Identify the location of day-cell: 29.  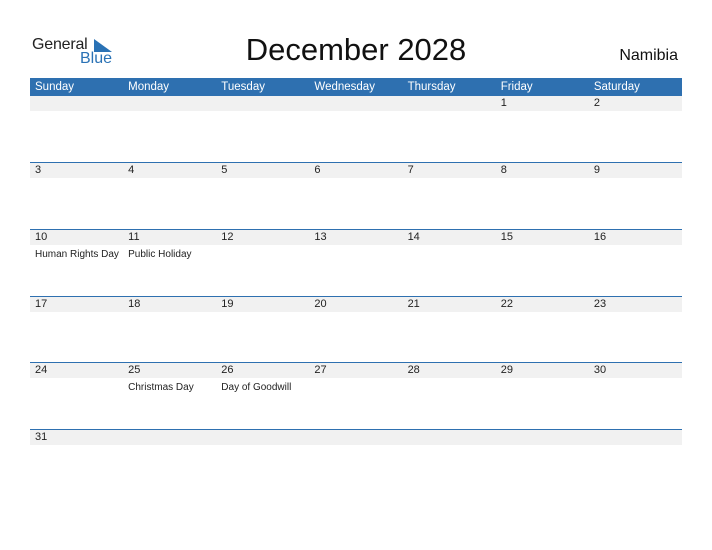
(542, 378).